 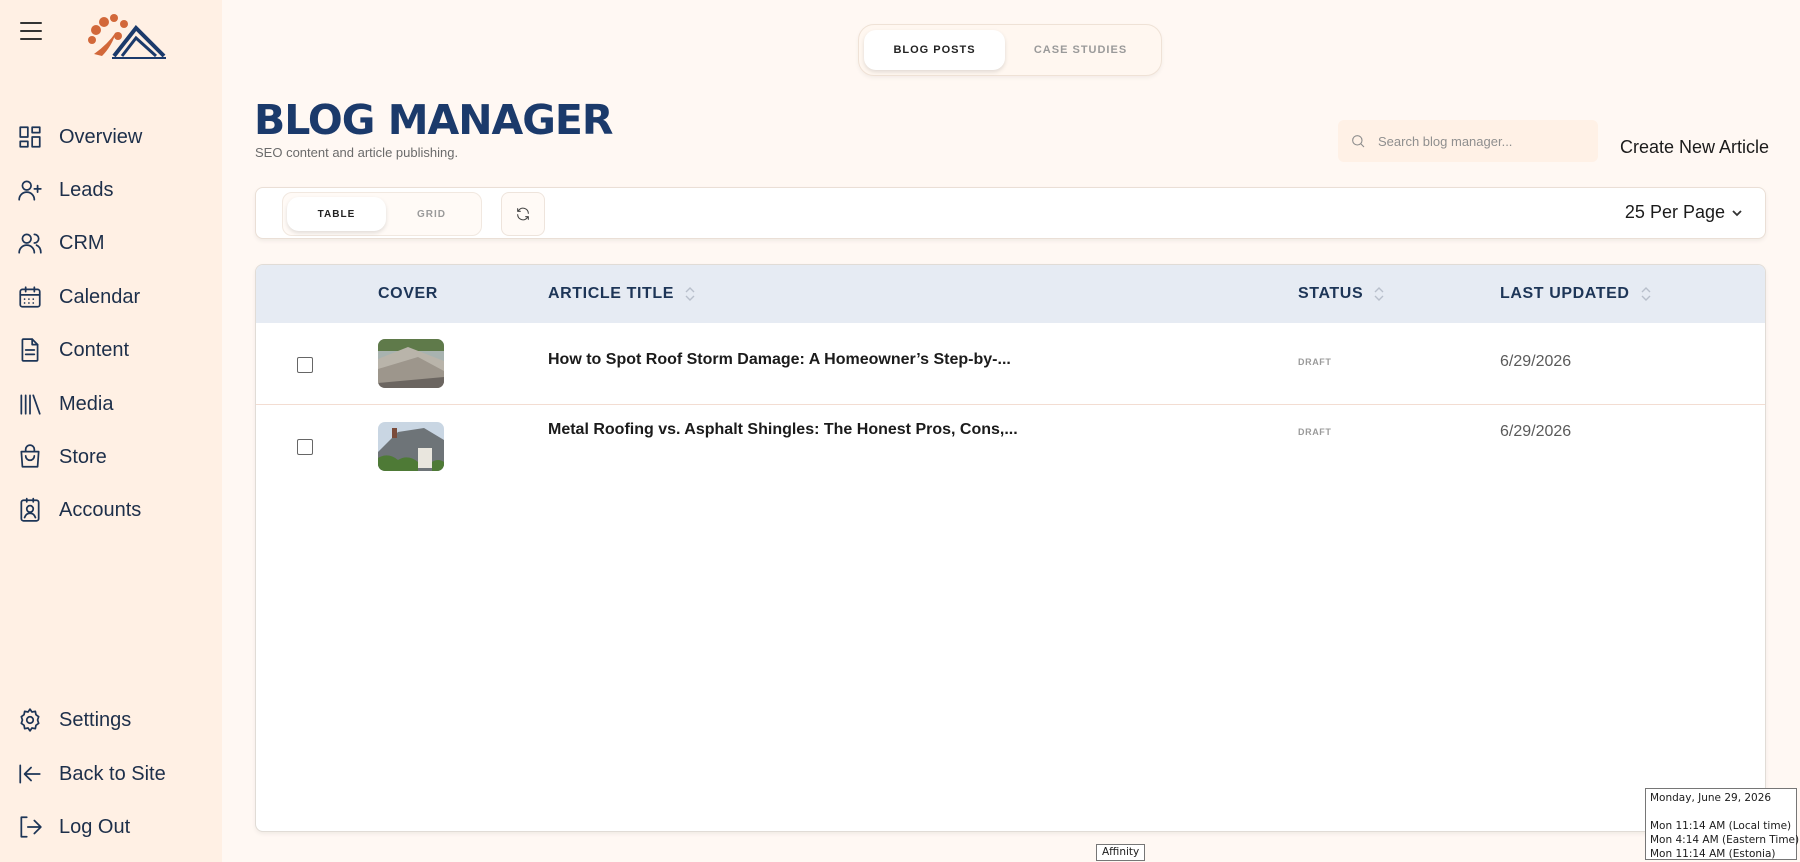 What do you see at coordinates (1121, 852) in the screenshot?
I see `taskbar-tooltip: Affinity` at bounding box center [1121, 852].